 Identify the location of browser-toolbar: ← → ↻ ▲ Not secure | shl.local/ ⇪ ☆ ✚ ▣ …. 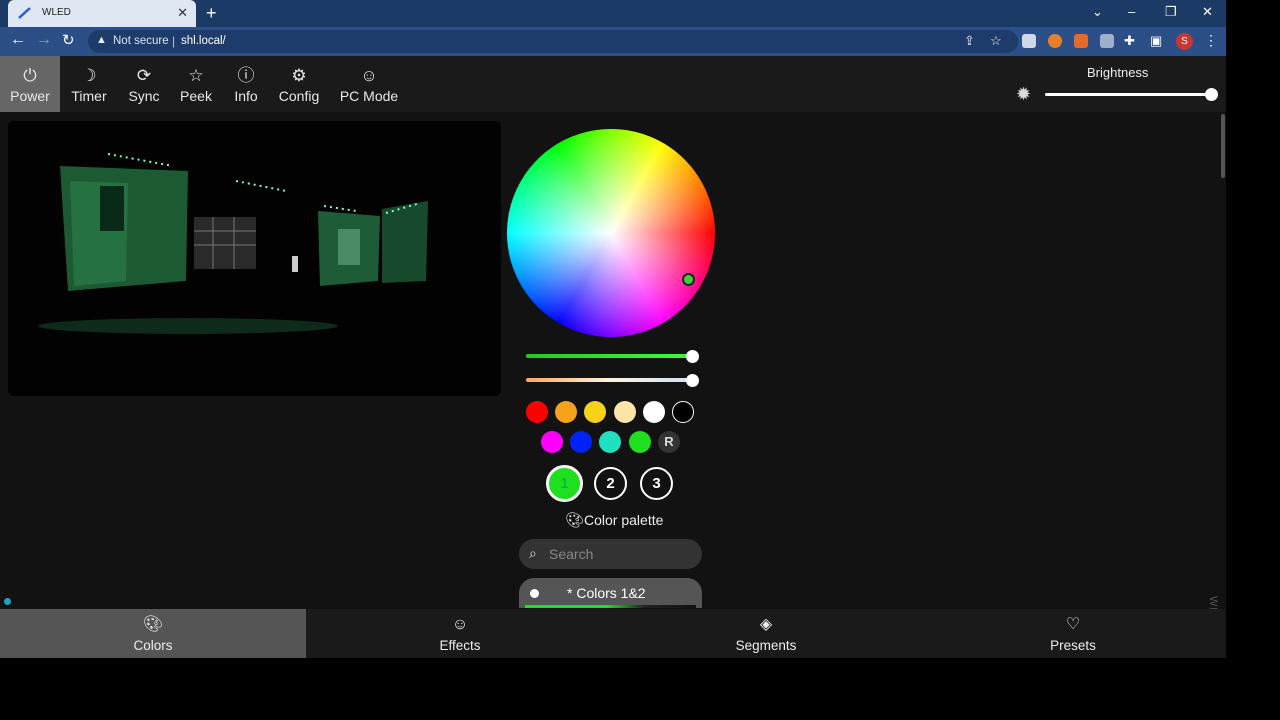
(613, 41).